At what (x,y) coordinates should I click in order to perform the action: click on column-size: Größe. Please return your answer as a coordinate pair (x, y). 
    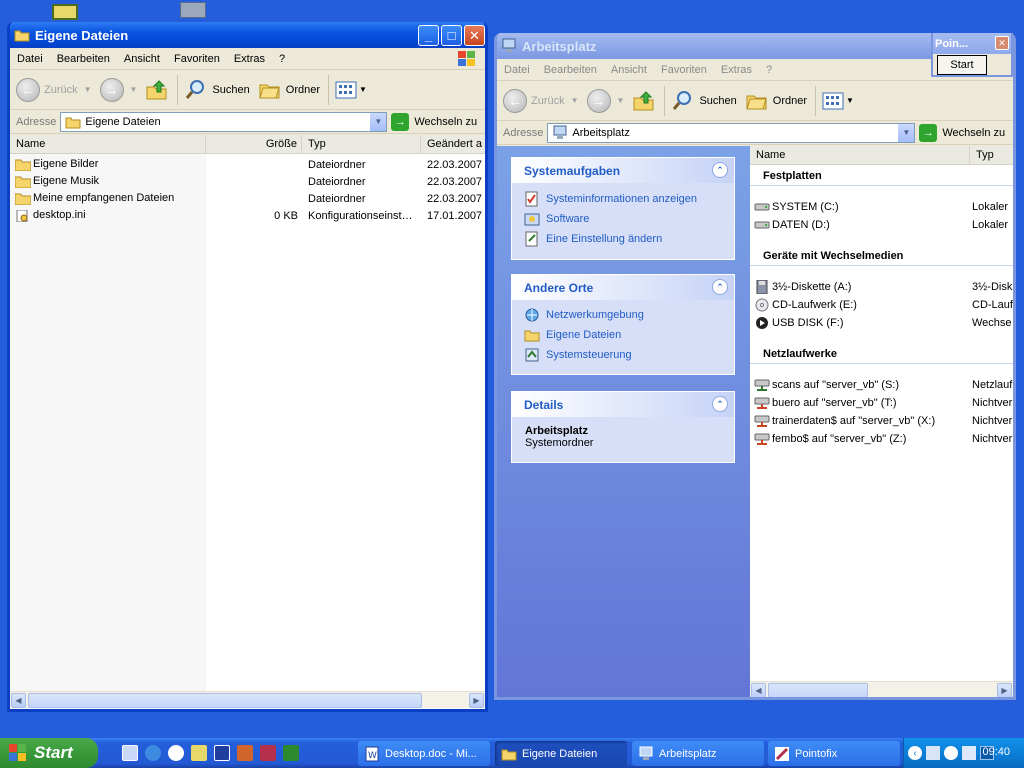
    Looking at the image, I should click on (254, 144).